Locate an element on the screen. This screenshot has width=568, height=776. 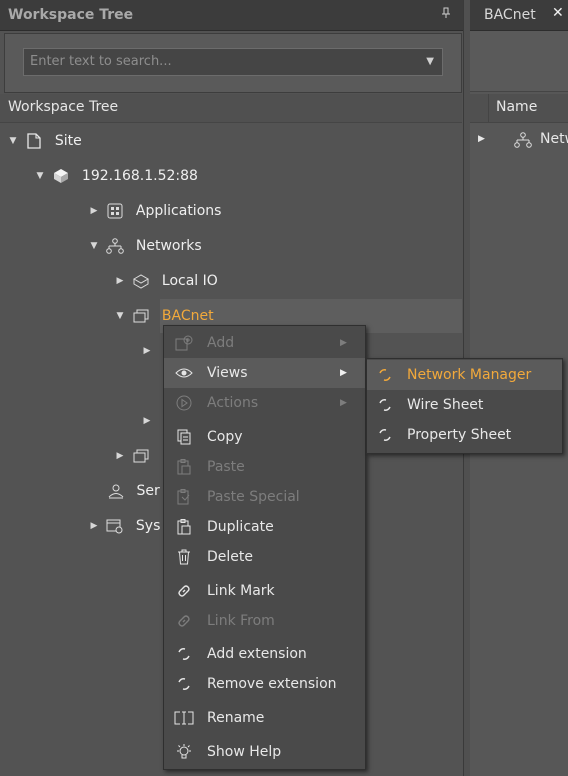
tree-label-site: Site is located at coordinates (68, 141).